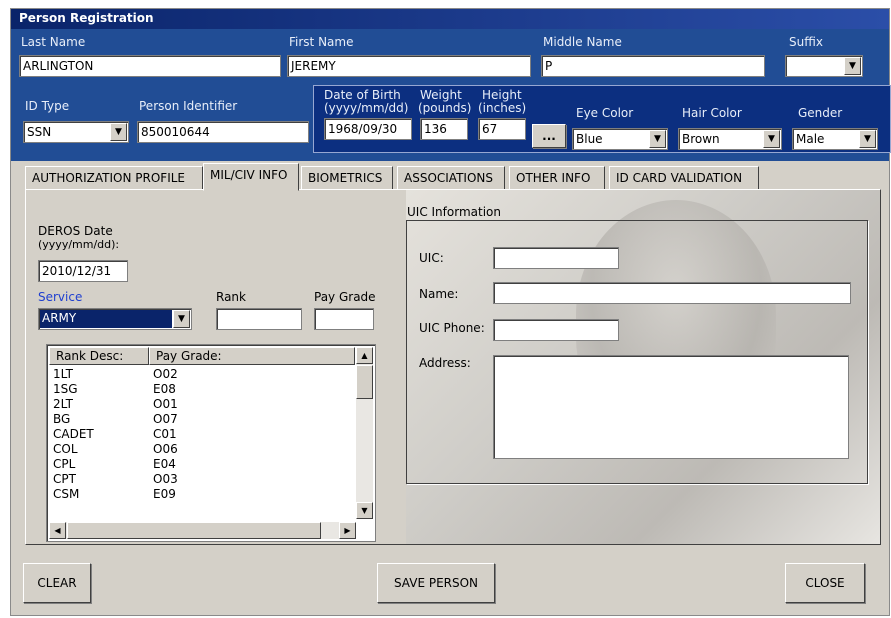 This screenshot has height=618, width=891. Describe the element at coordinates (202, 434) in the screenshot. I see `rank-list-row: CADET C01` at that location.